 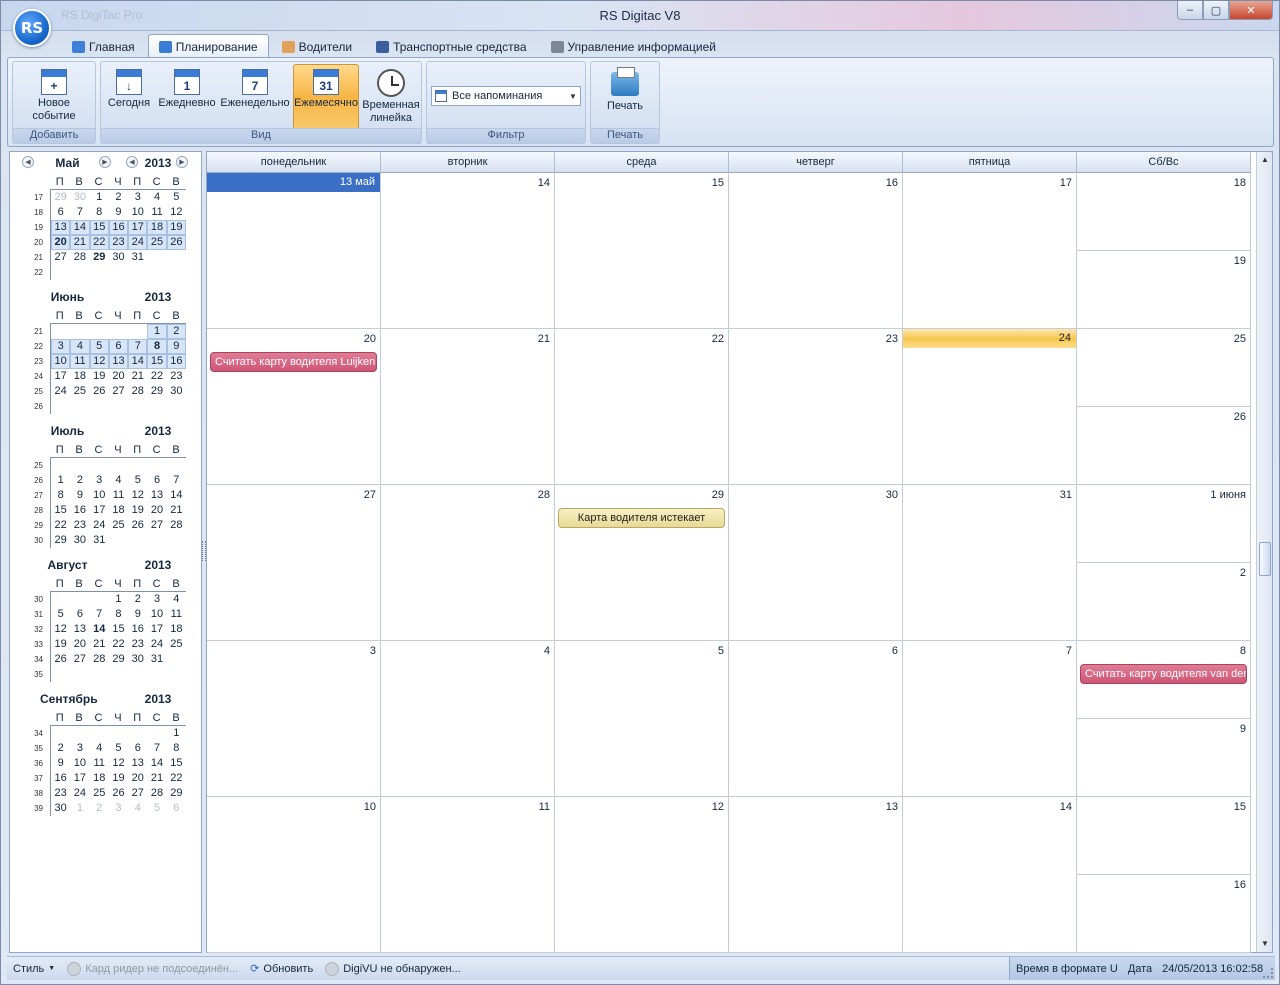 I want to click on scroll-down-icon: ▼, so click(x=1265, y=944).